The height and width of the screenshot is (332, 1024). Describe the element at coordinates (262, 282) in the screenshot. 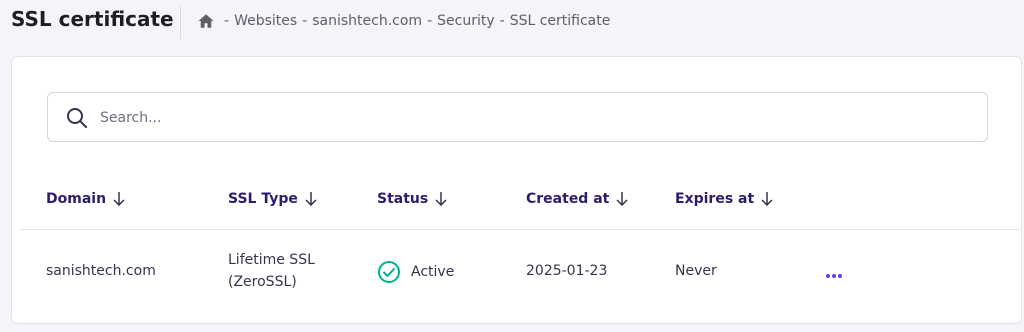

I see `ssl-type-provider: (ZeroSSL)` at that location.